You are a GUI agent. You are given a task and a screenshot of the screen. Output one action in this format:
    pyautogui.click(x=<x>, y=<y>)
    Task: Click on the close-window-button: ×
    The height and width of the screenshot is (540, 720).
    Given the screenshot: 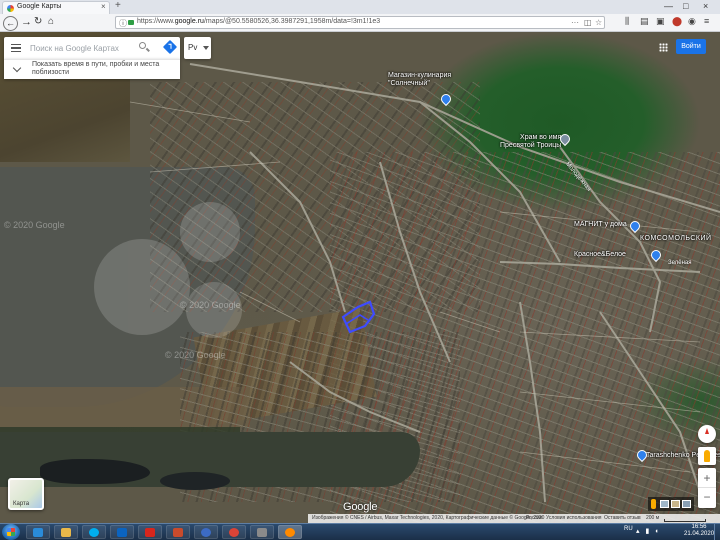 What is the action you would take?
    pyautogui.click(x=705, y=6)
    